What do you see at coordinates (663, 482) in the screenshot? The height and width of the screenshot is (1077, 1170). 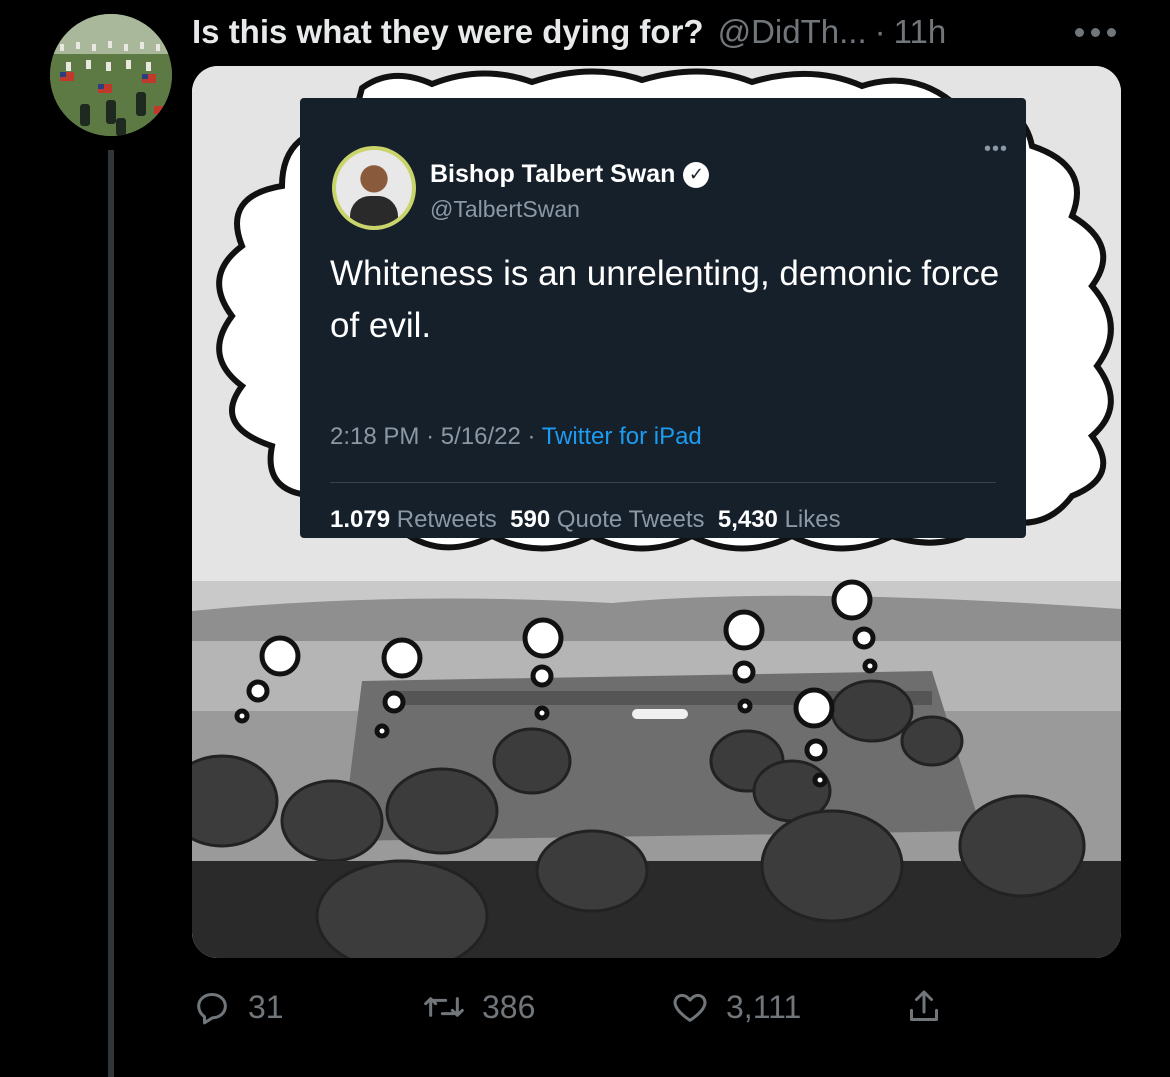 I see `embed-divider` at bounding box center [663, 482].